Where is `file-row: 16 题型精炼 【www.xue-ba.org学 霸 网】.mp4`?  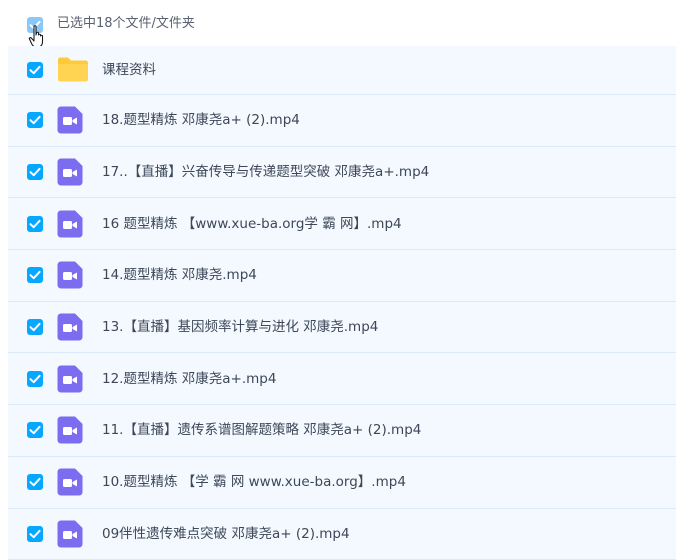 file-row: 16 题型精炼 【www.xue-ba.org学 霸 网】.mp4 is located at coordinates (342, 224).